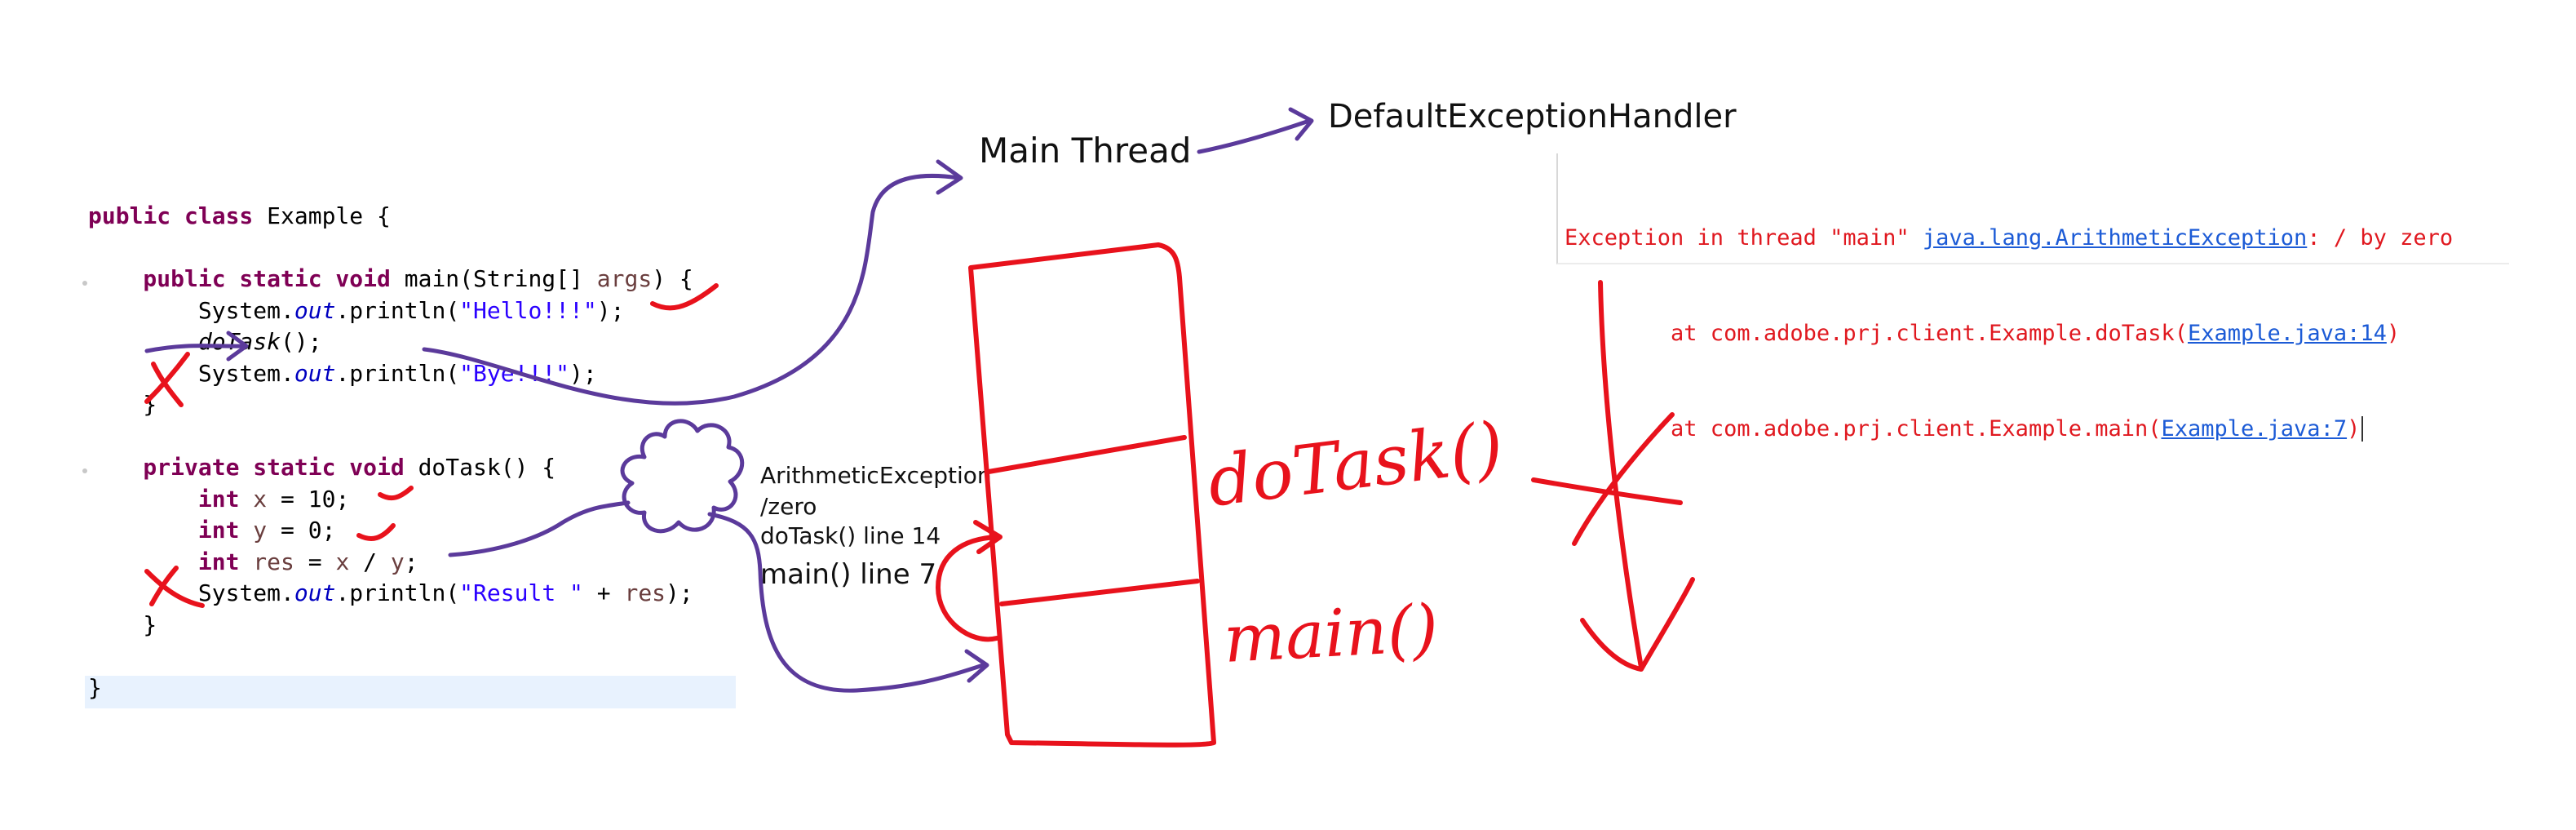  Describe the element at coordinates (682, 476) in the screenshot. I see `exception-cloud-icon` at that location.